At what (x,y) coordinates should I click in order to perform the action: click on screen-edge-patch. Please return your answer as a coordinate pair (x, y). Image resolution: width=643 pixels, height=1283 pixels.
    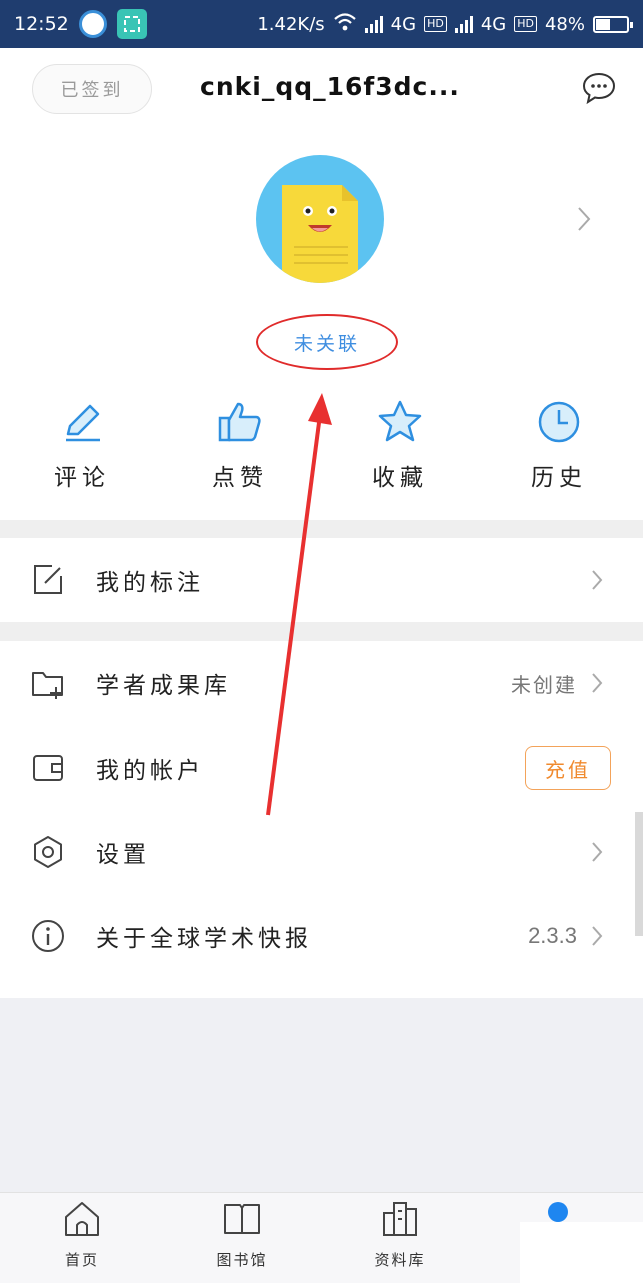
    Looking at the image, I should click on (581, 1252).